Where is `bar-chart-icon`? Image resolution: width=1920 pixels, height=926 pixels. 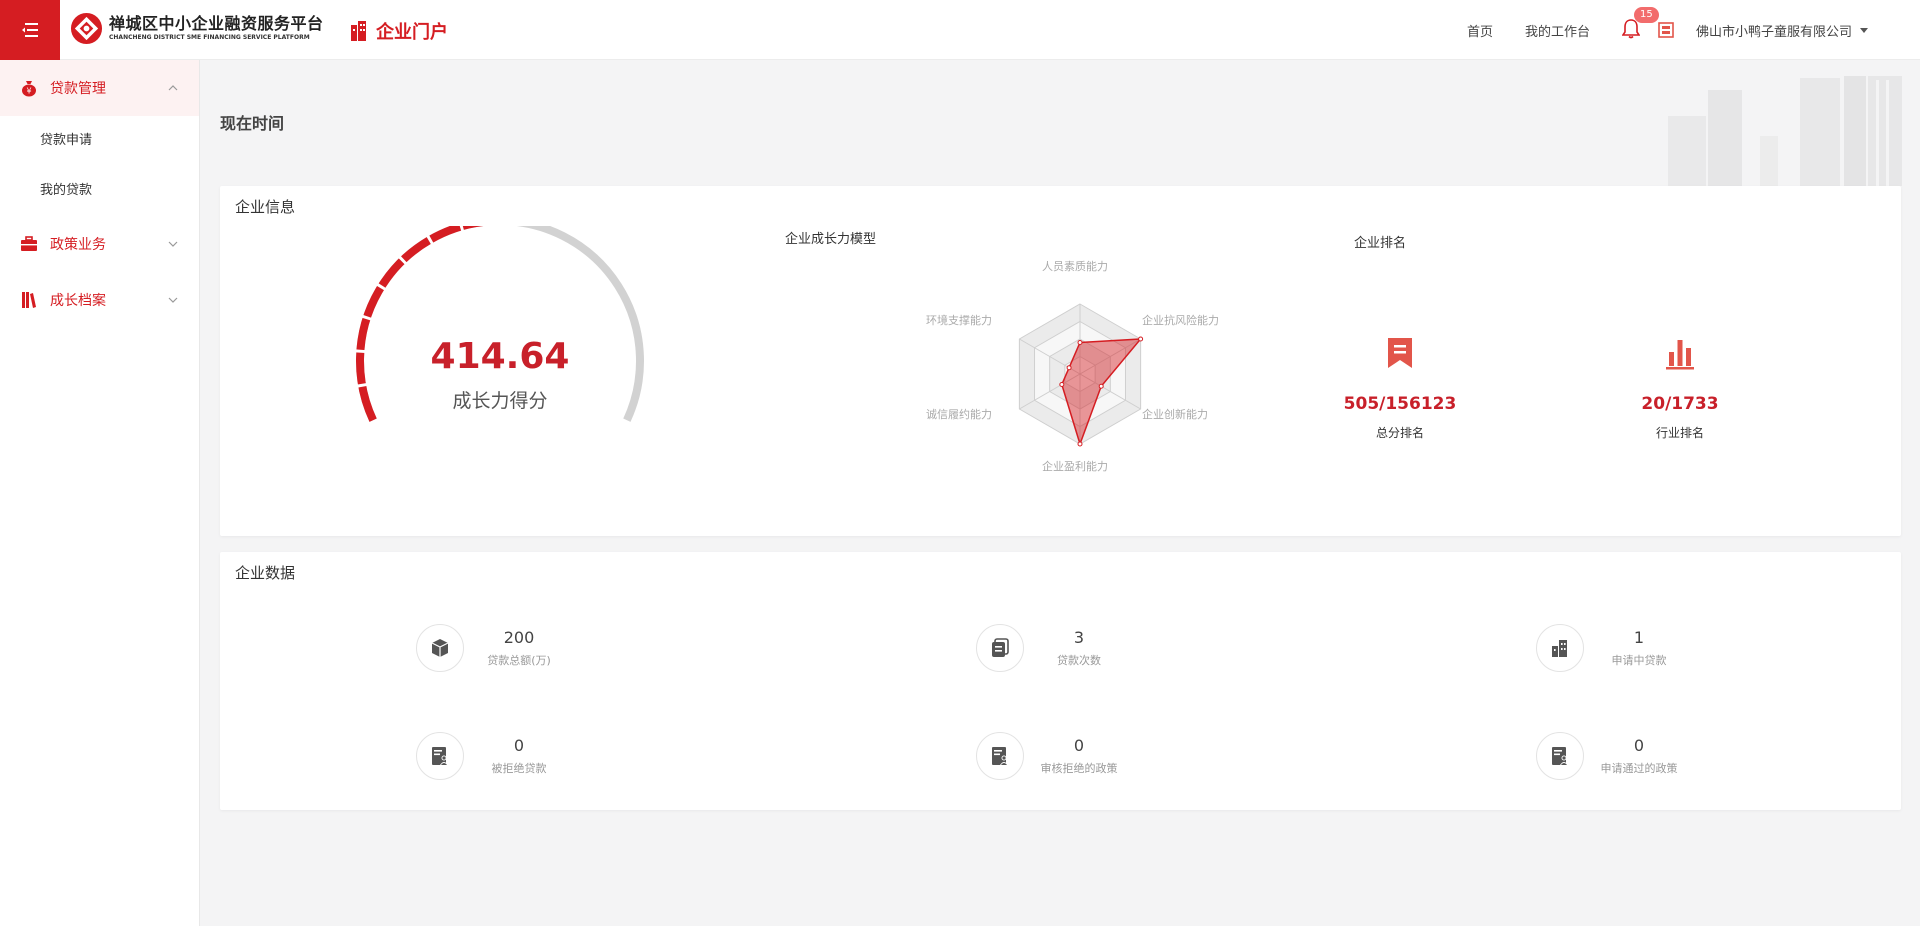 bar-chart-icon is located at coordinates (1680, 355).